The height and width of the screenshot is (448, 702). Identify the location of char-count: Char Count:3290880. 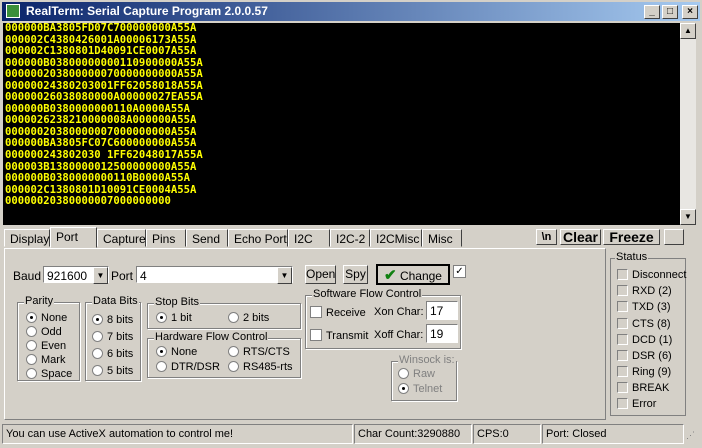
(413, 434).